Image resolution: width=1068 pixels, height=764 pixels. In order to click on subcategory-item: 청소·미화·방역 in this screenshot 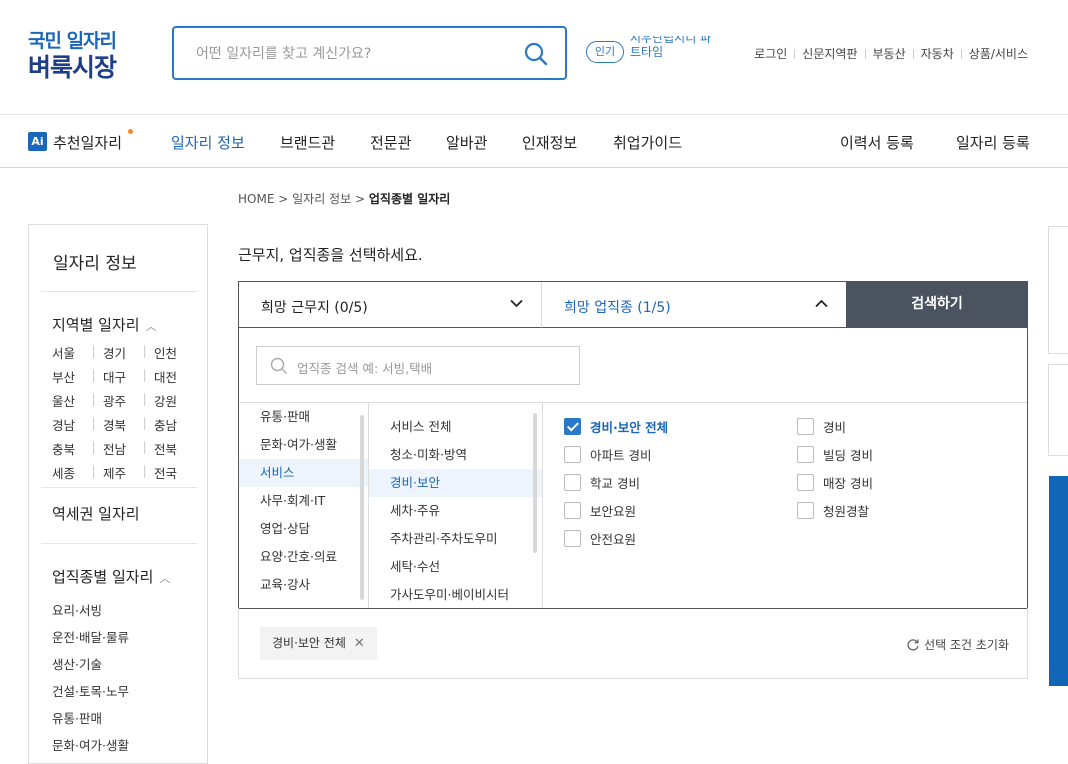, I will do `click(455, 455)`.